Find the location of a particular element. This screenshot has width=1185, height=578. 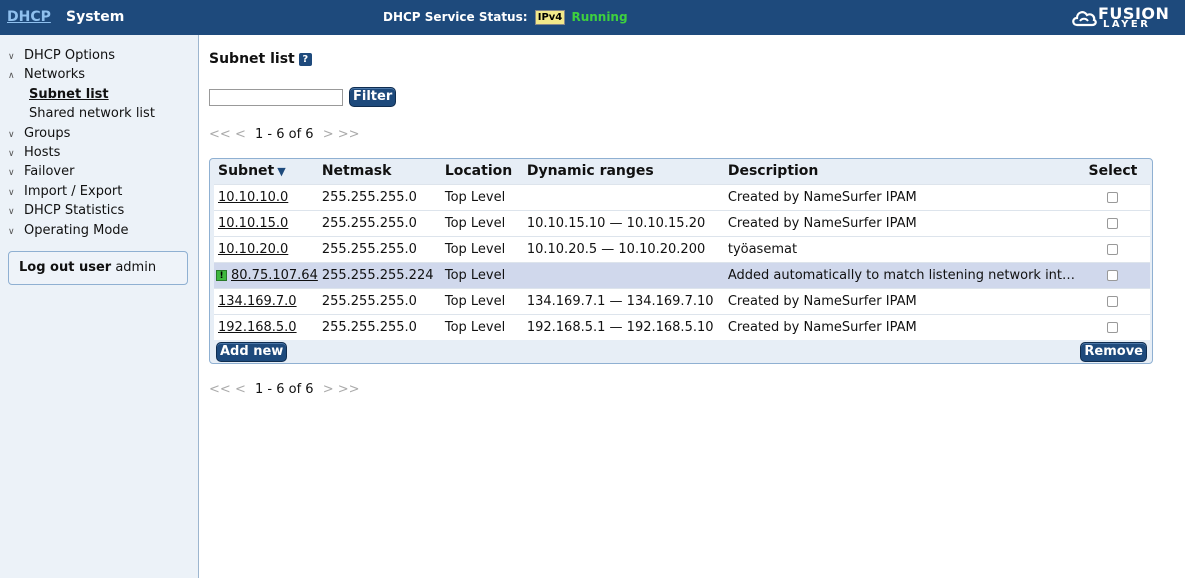

service-status: DHCP Service Status: IPv4 Running is located at coordinates (505, 17).